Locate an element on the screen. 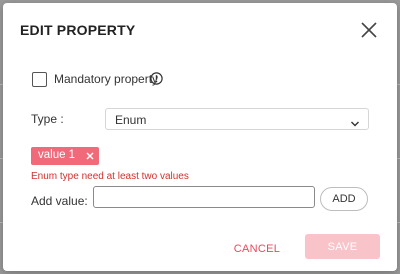 This screenshot has width=400, height=274. add-value-input is located at coordinates (204, 197).